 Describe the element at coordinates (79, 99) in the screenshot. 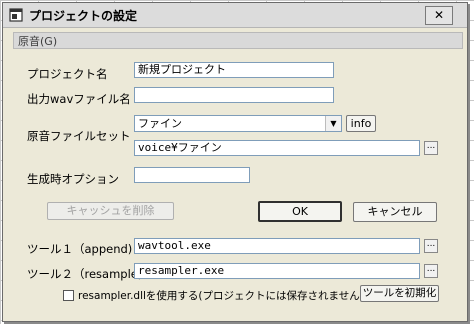

I see `output-wav-label: 出力wavファイル名` at that location.